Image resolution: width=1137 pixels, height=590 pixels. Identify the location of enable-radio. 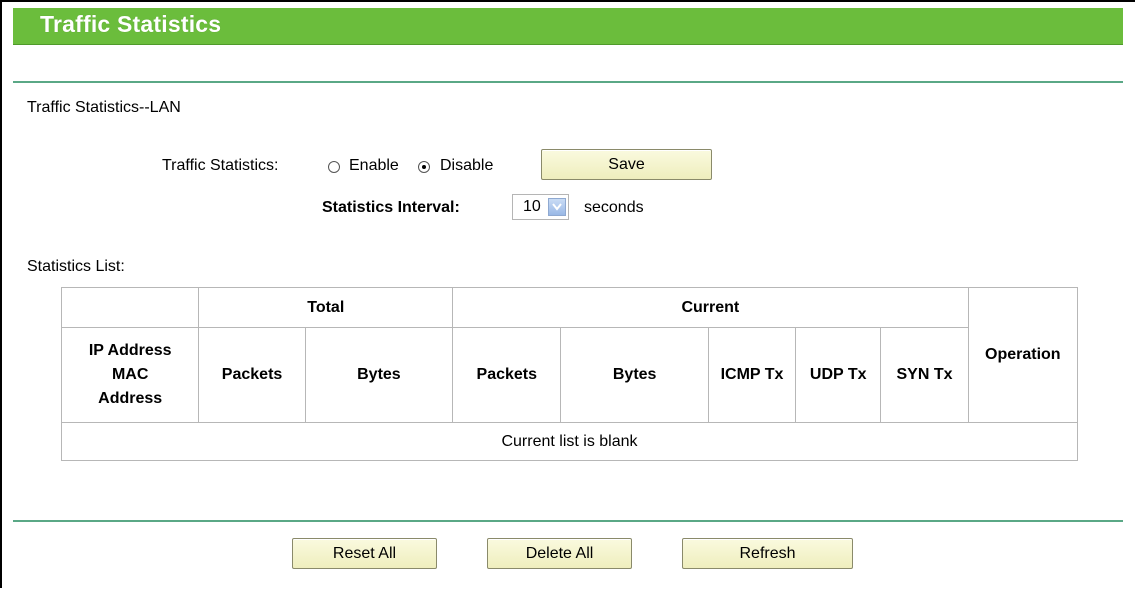
(334, 167).